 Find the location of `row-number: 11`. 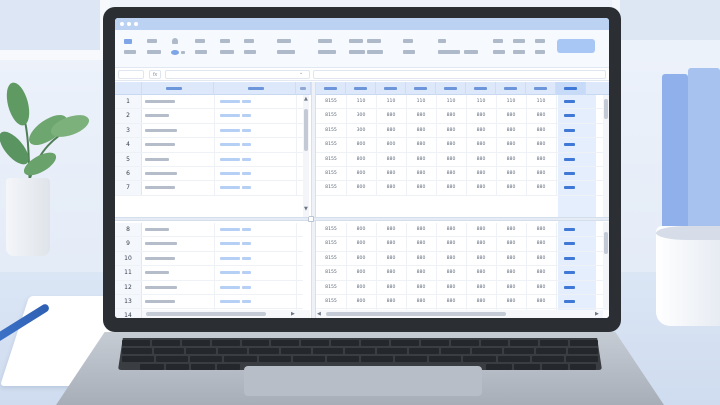

row-number: 11 is located at coordinates (128, 273).